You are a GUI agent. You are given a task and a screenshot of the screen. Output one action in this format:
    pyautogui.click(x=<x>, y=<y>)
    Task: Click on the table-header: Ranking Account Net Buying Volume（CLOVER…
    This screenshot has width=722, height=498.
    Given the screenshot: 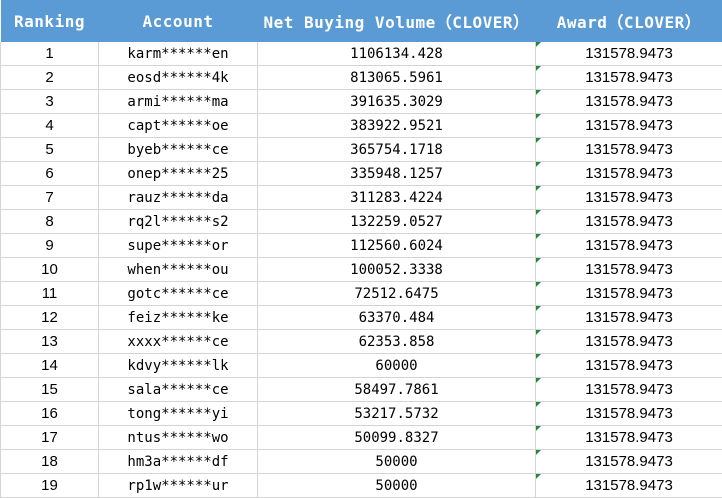 What is the action you would take?
    pyautogui.click(x=361, y=21)
    